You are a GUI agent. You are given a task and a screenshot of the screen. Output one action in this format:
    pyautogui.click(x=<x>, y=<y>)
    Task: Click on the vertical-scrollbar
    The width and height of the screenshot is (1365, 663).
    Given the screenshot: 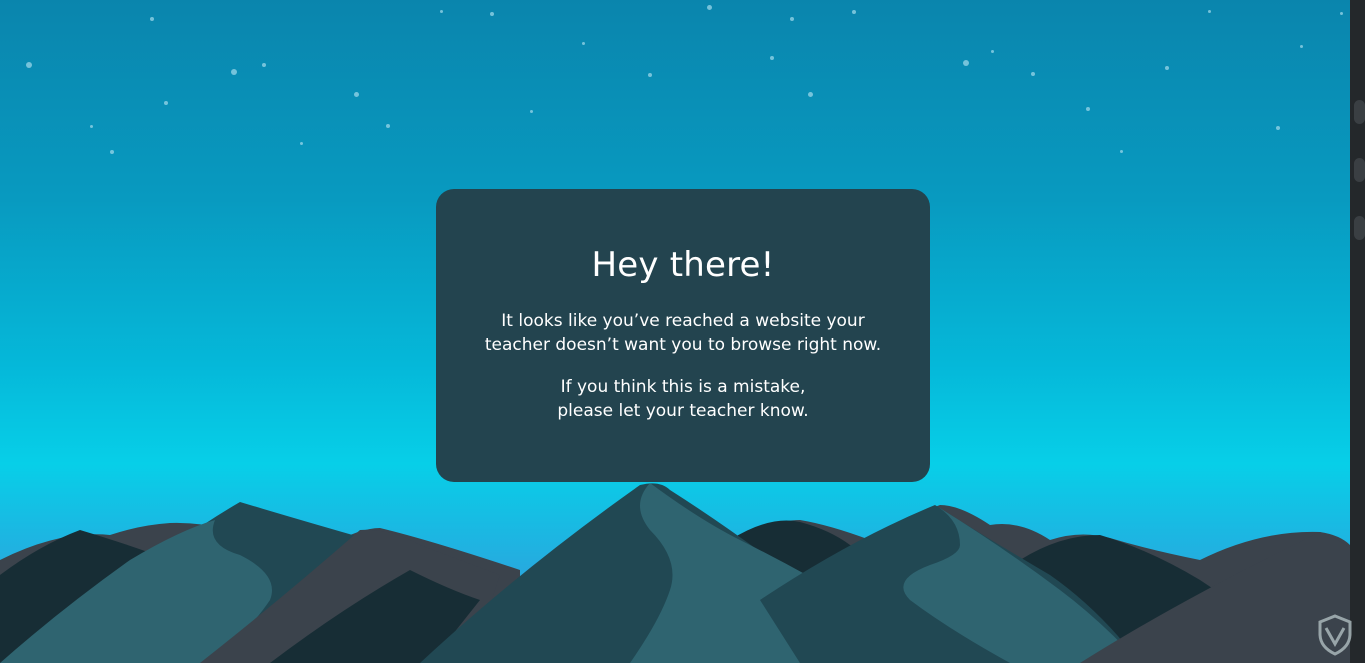 What is the action you would take?
    pyautogui.click(x=1357, y=331)
    